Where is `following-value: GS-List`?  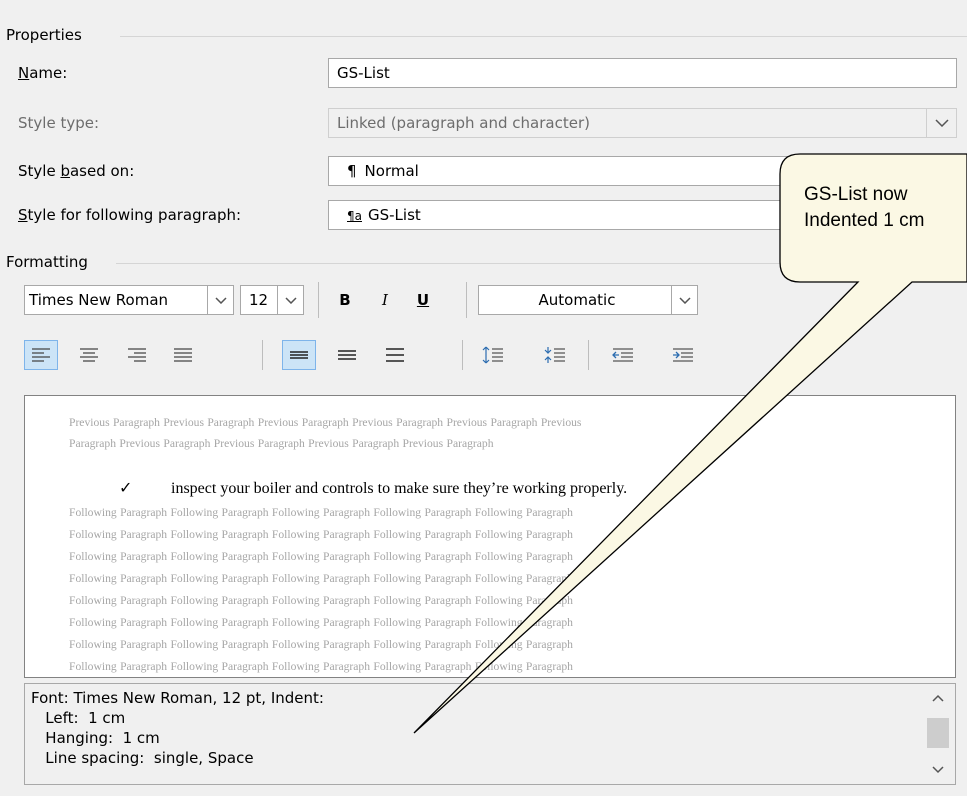
following-value: GS-List is located at coordinates (394, 215).